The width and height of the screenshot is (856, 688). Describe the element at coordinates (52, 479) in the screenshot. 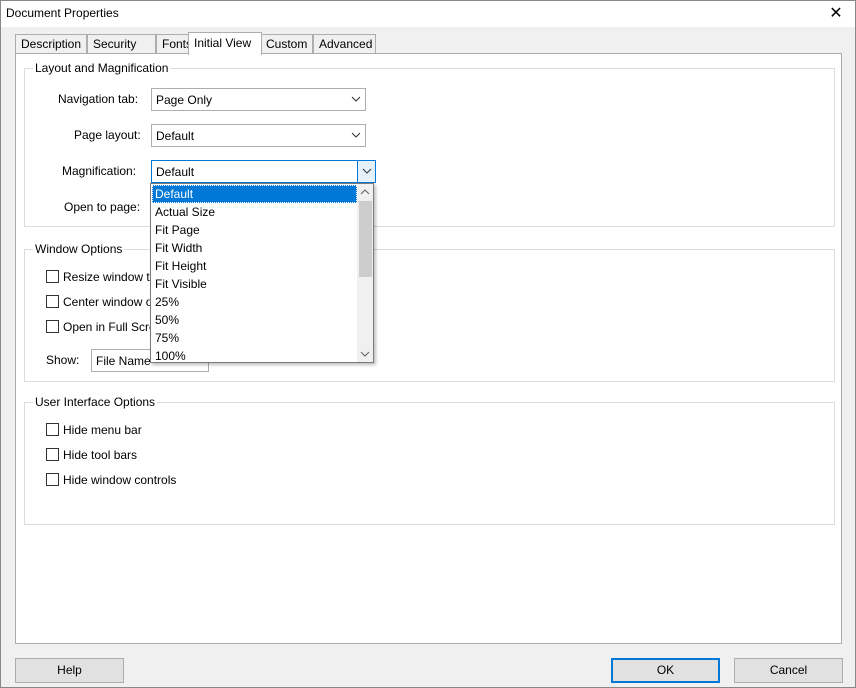

I see `hide-window-controls-checkbox` at that location.